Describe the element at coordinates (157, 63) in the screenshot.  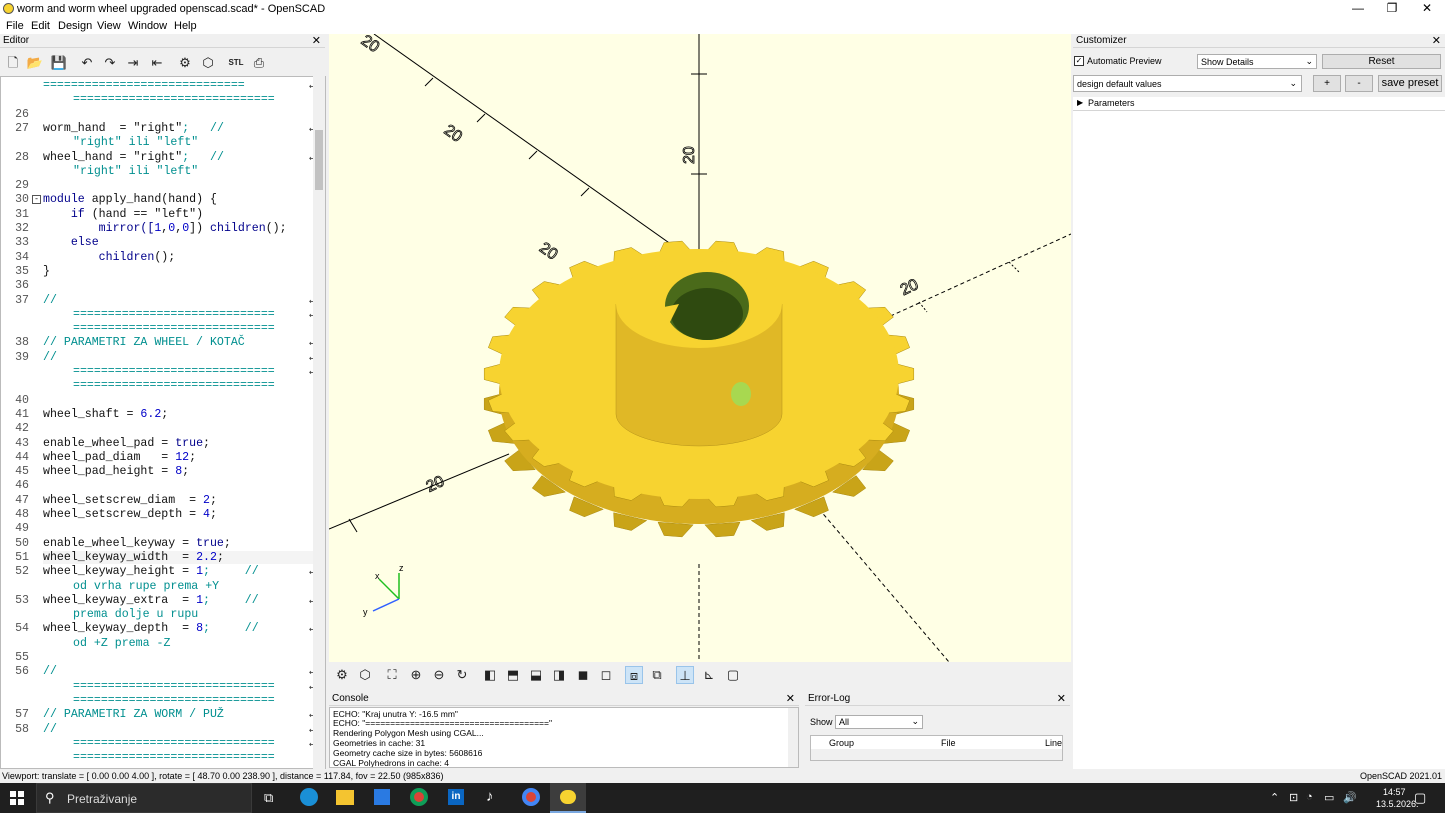
I see `unindent-icon: ⇤` at that location.